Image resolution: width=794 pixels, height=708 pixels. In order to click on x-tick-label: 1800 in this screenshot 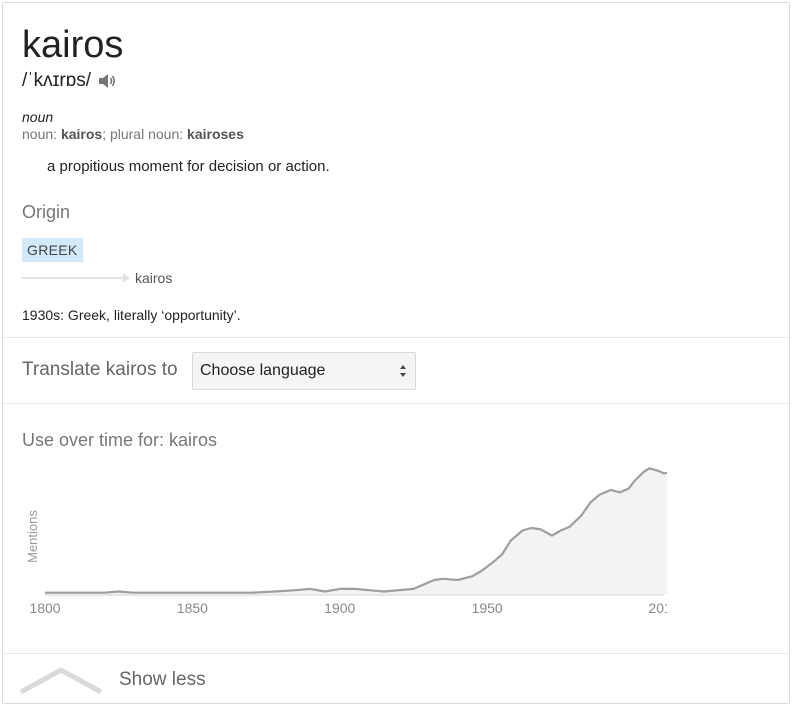, I will do `click(44, 608)`.